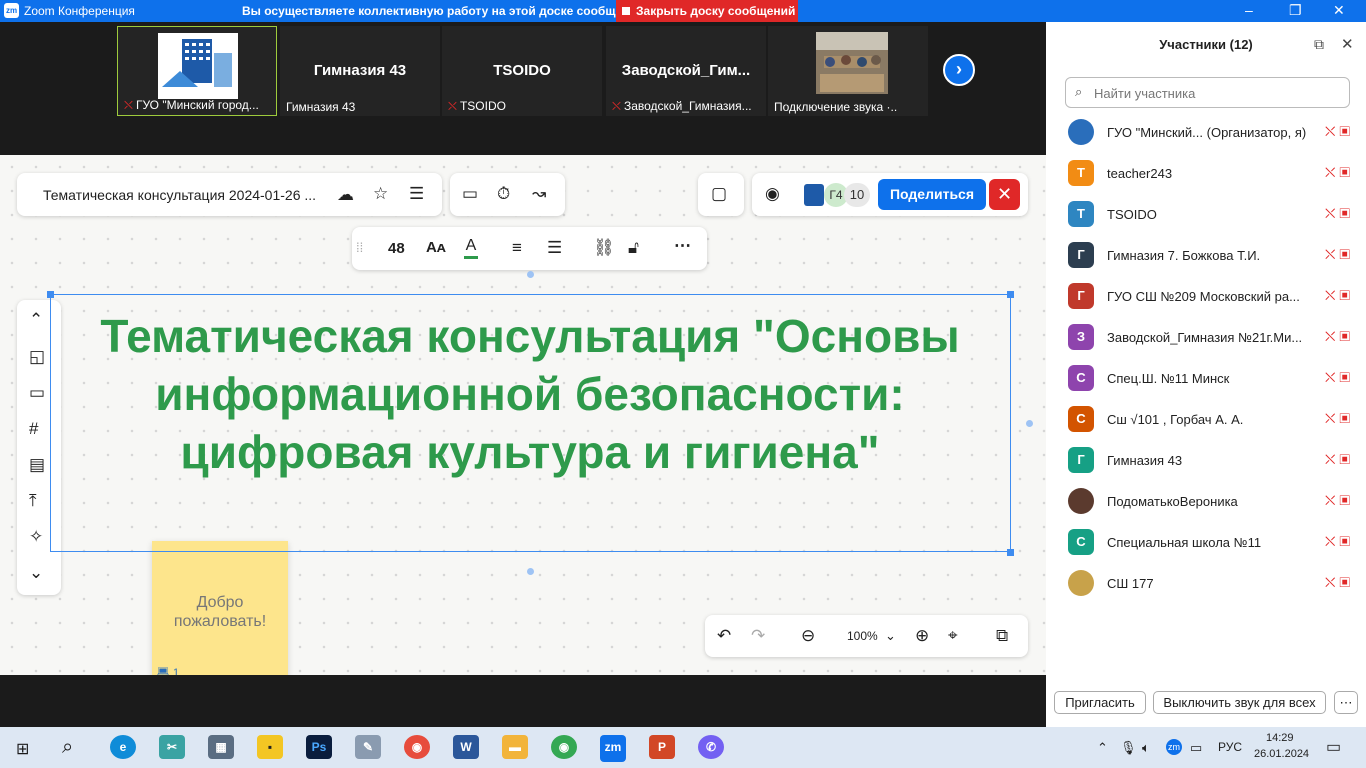 The width and height of the screenshot is (1366, 768). I want to click on sticky-notes-icon: ▪, so click(270, 747).